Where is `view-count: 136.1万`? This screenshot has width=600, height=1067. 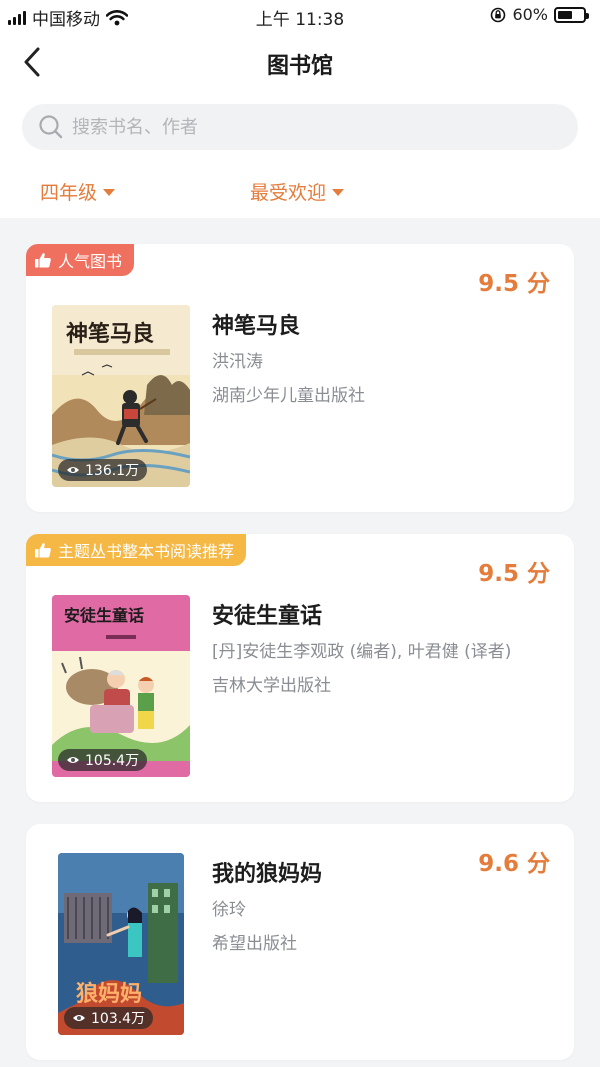 view-count: 136.1万 is located at coordinates (103, 470).